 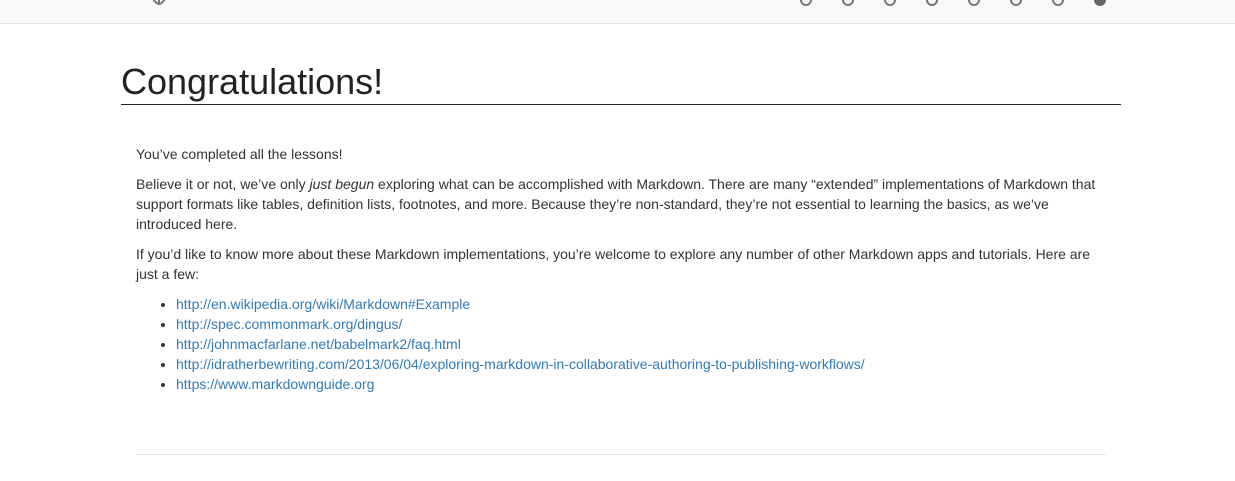 I want to click on link-commonmark: http://spec.commonmark.org/dingus/, so click(x=289, y=324).